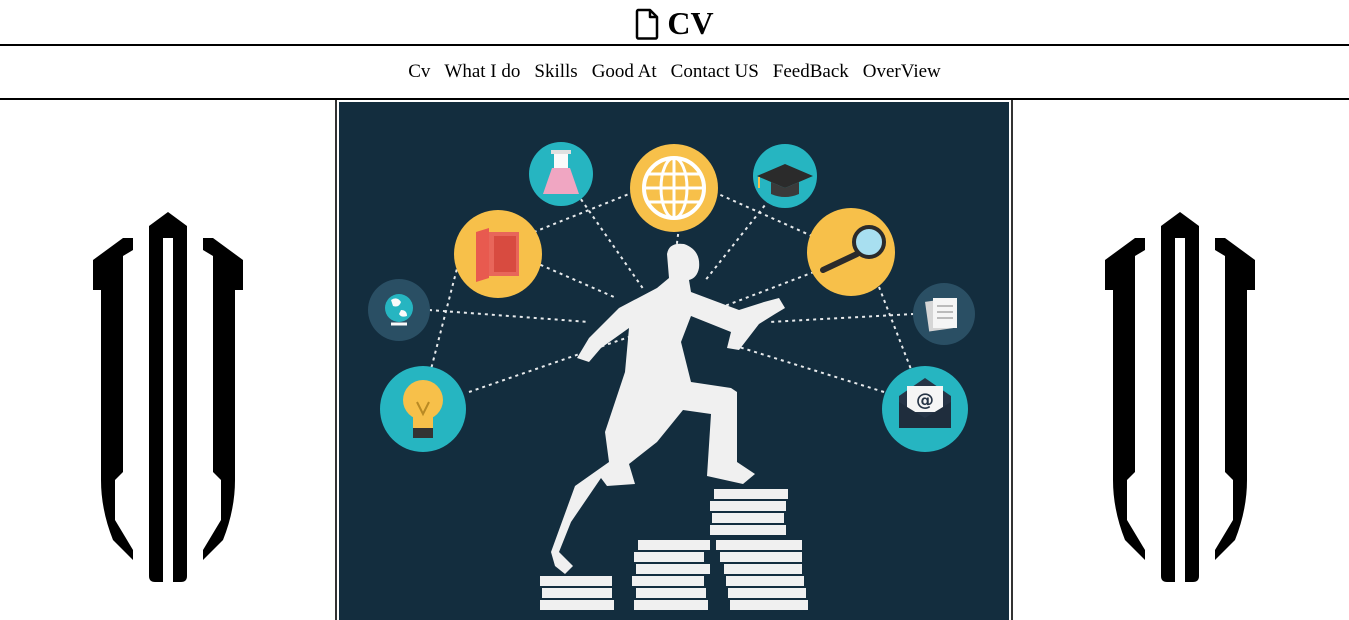 This screenshot has width=1349, height=620. What do you see at coordinates (624, 72) in the screenshot?
I see `nav-good-at: Good At` at bounding box center [624, 72].